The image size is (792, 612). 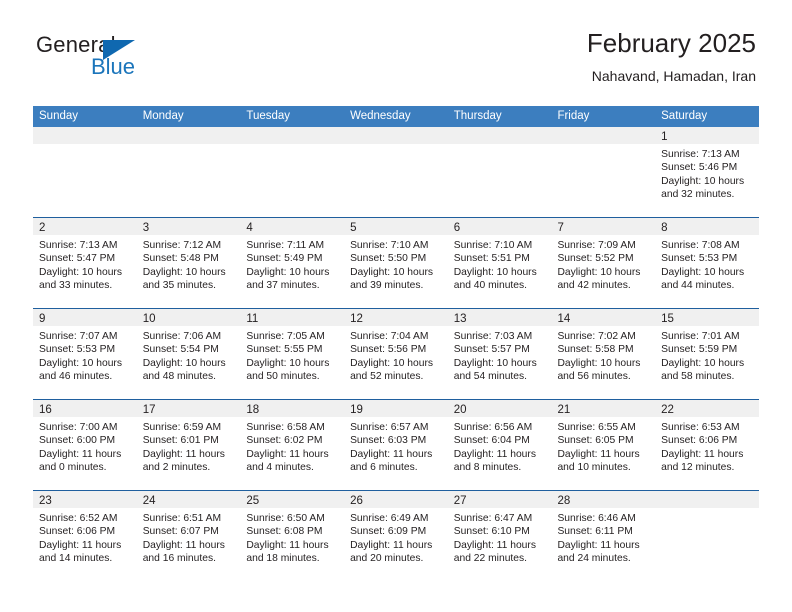 I want to click on day-detail-line: Sunset: 6:02 PM, so click(x=284, y=441).